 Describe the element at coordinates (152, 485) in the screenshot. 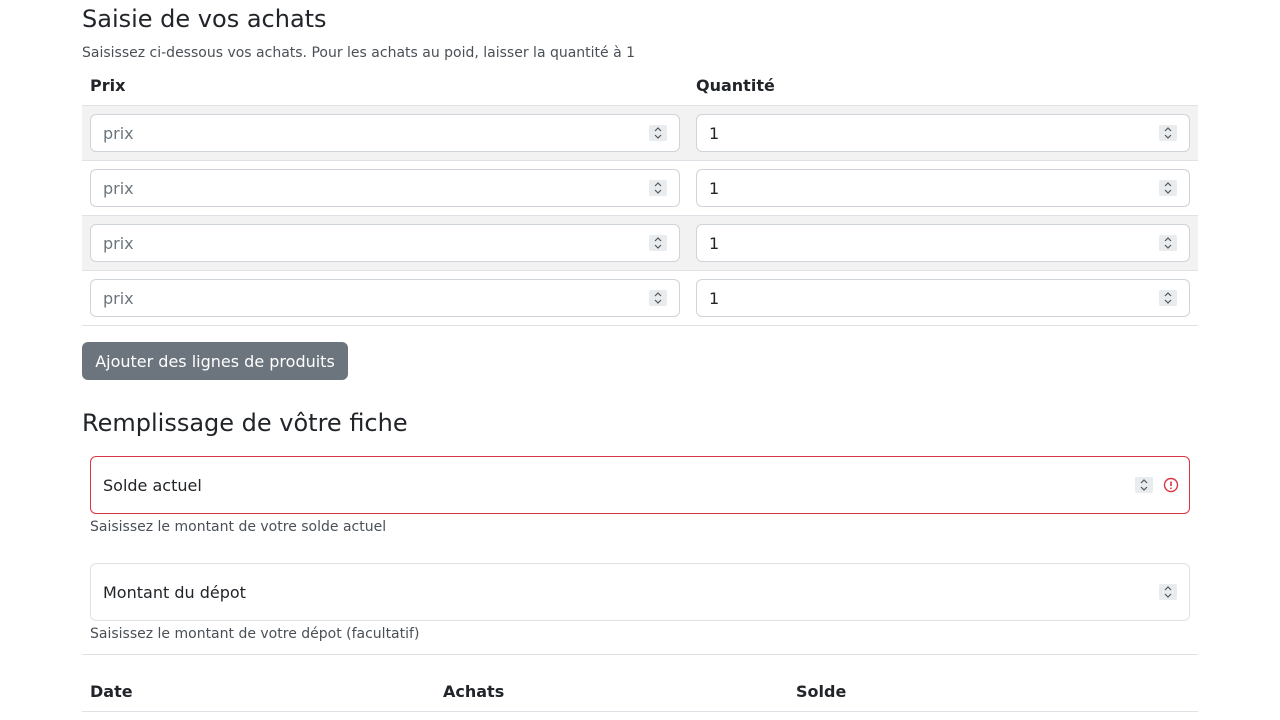

I see `current-balance-label: Solde actuel` at that location.